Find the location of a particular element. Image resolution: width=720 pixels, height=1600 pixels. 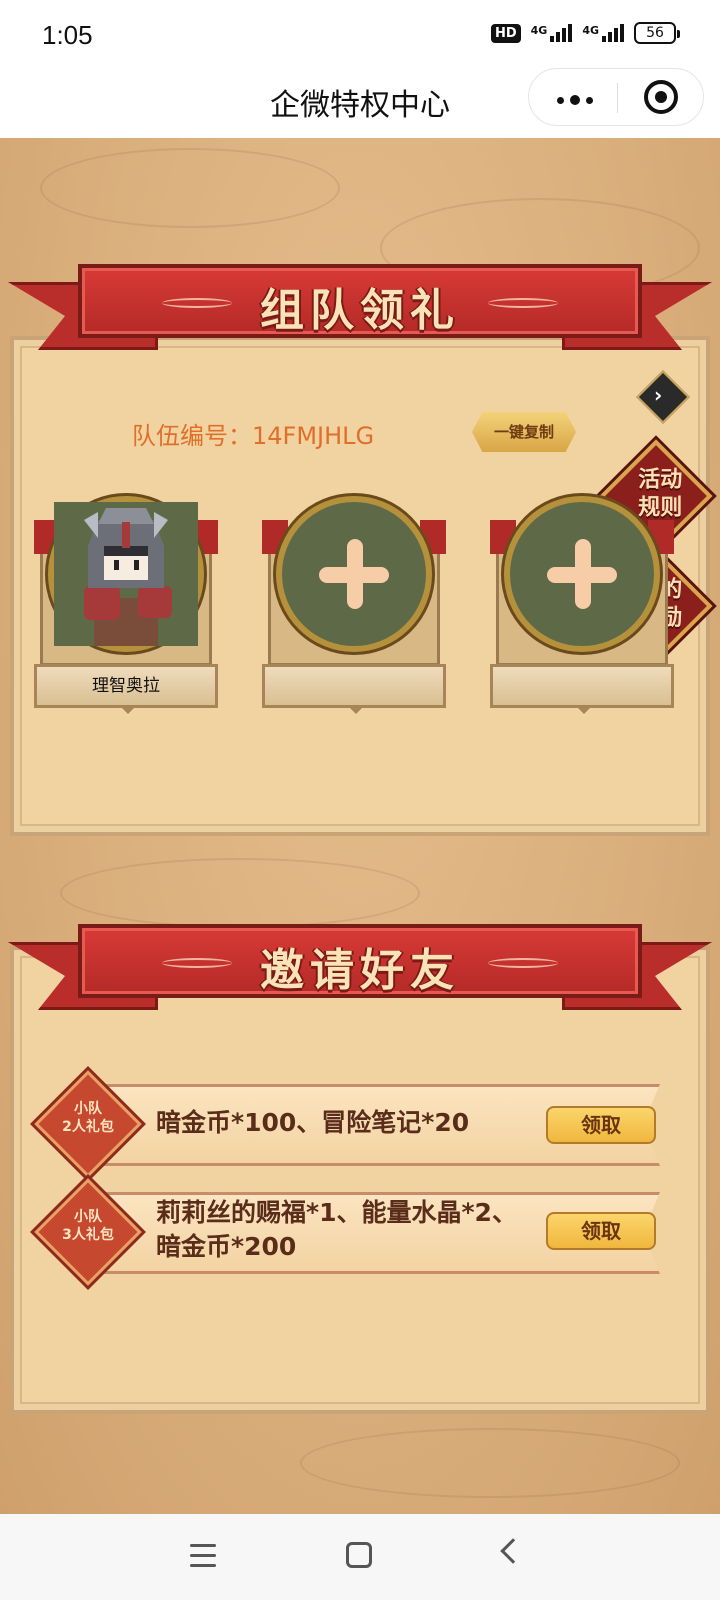

target-circle-icon is located at coordinates (661, 97).